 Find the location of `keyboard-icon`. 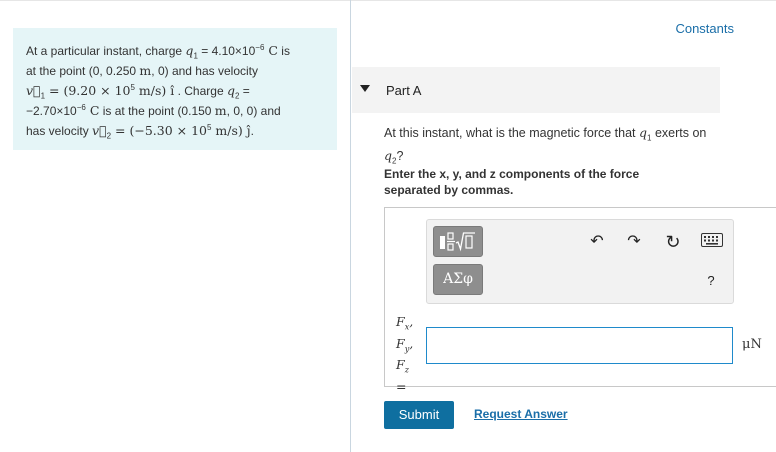

keyboard-icon is located at coordinates (712, 243).